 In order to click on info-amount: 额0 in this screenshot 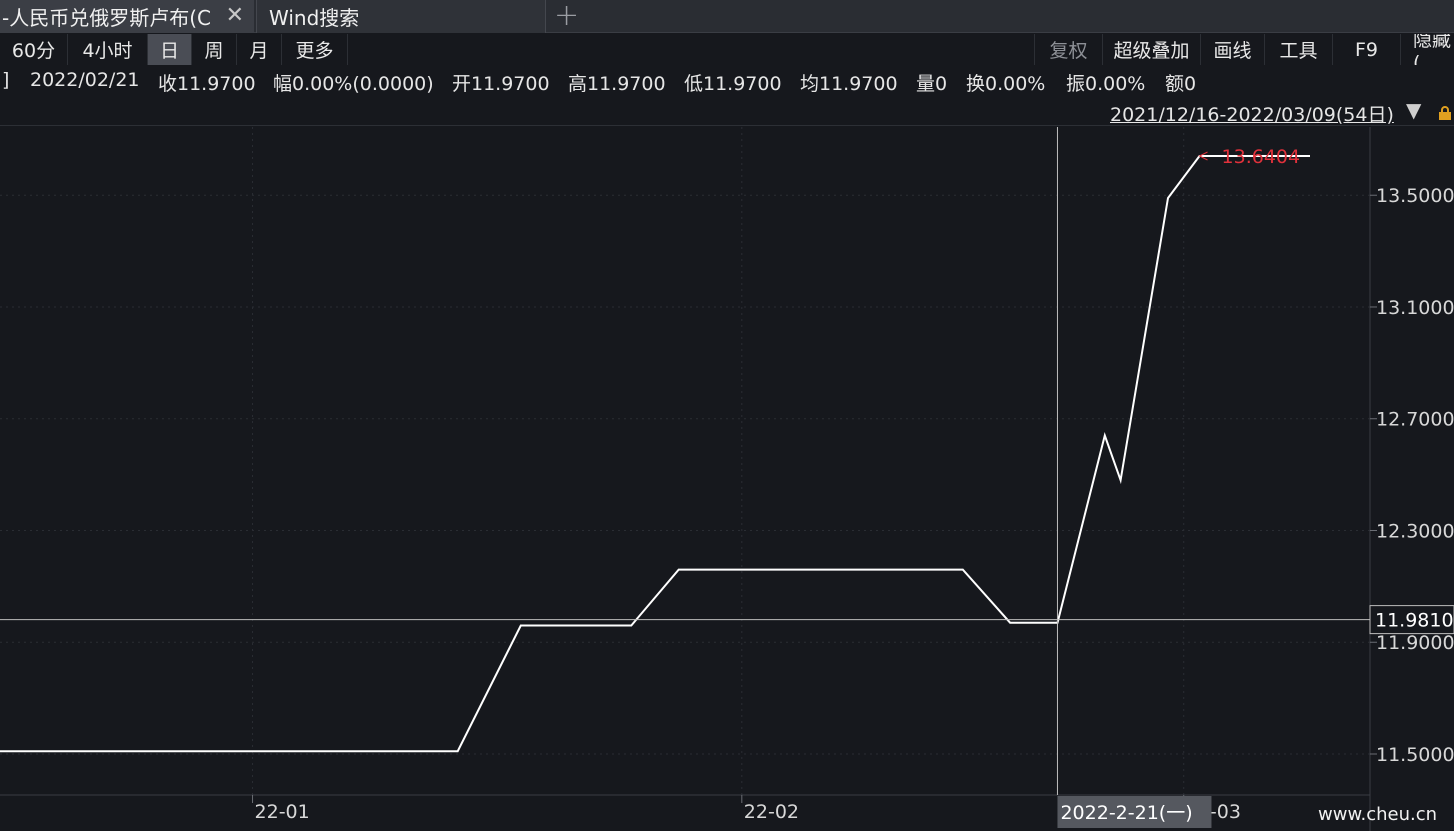, I will do `click(1181, 84)`.